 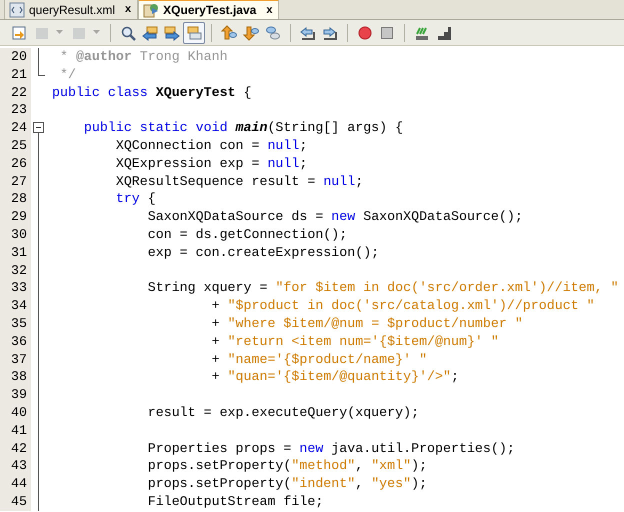 I want to click on code-line: + "name='{$product/name}' ", so click(x=319, y=359).